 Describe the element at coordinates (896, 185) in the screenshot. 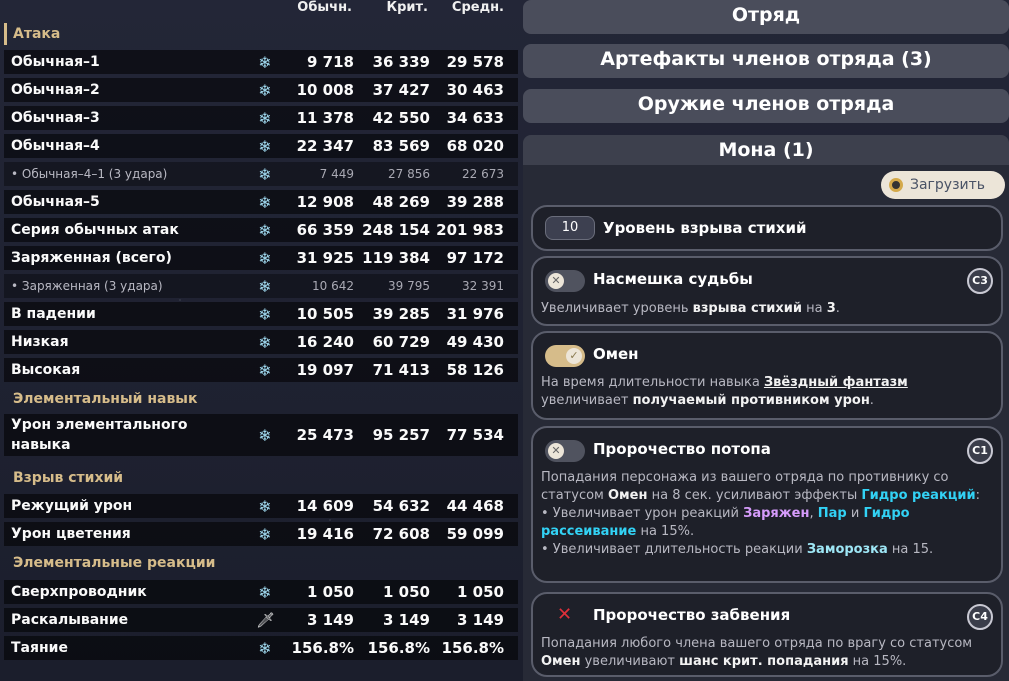

I see `load-icon` at that location.